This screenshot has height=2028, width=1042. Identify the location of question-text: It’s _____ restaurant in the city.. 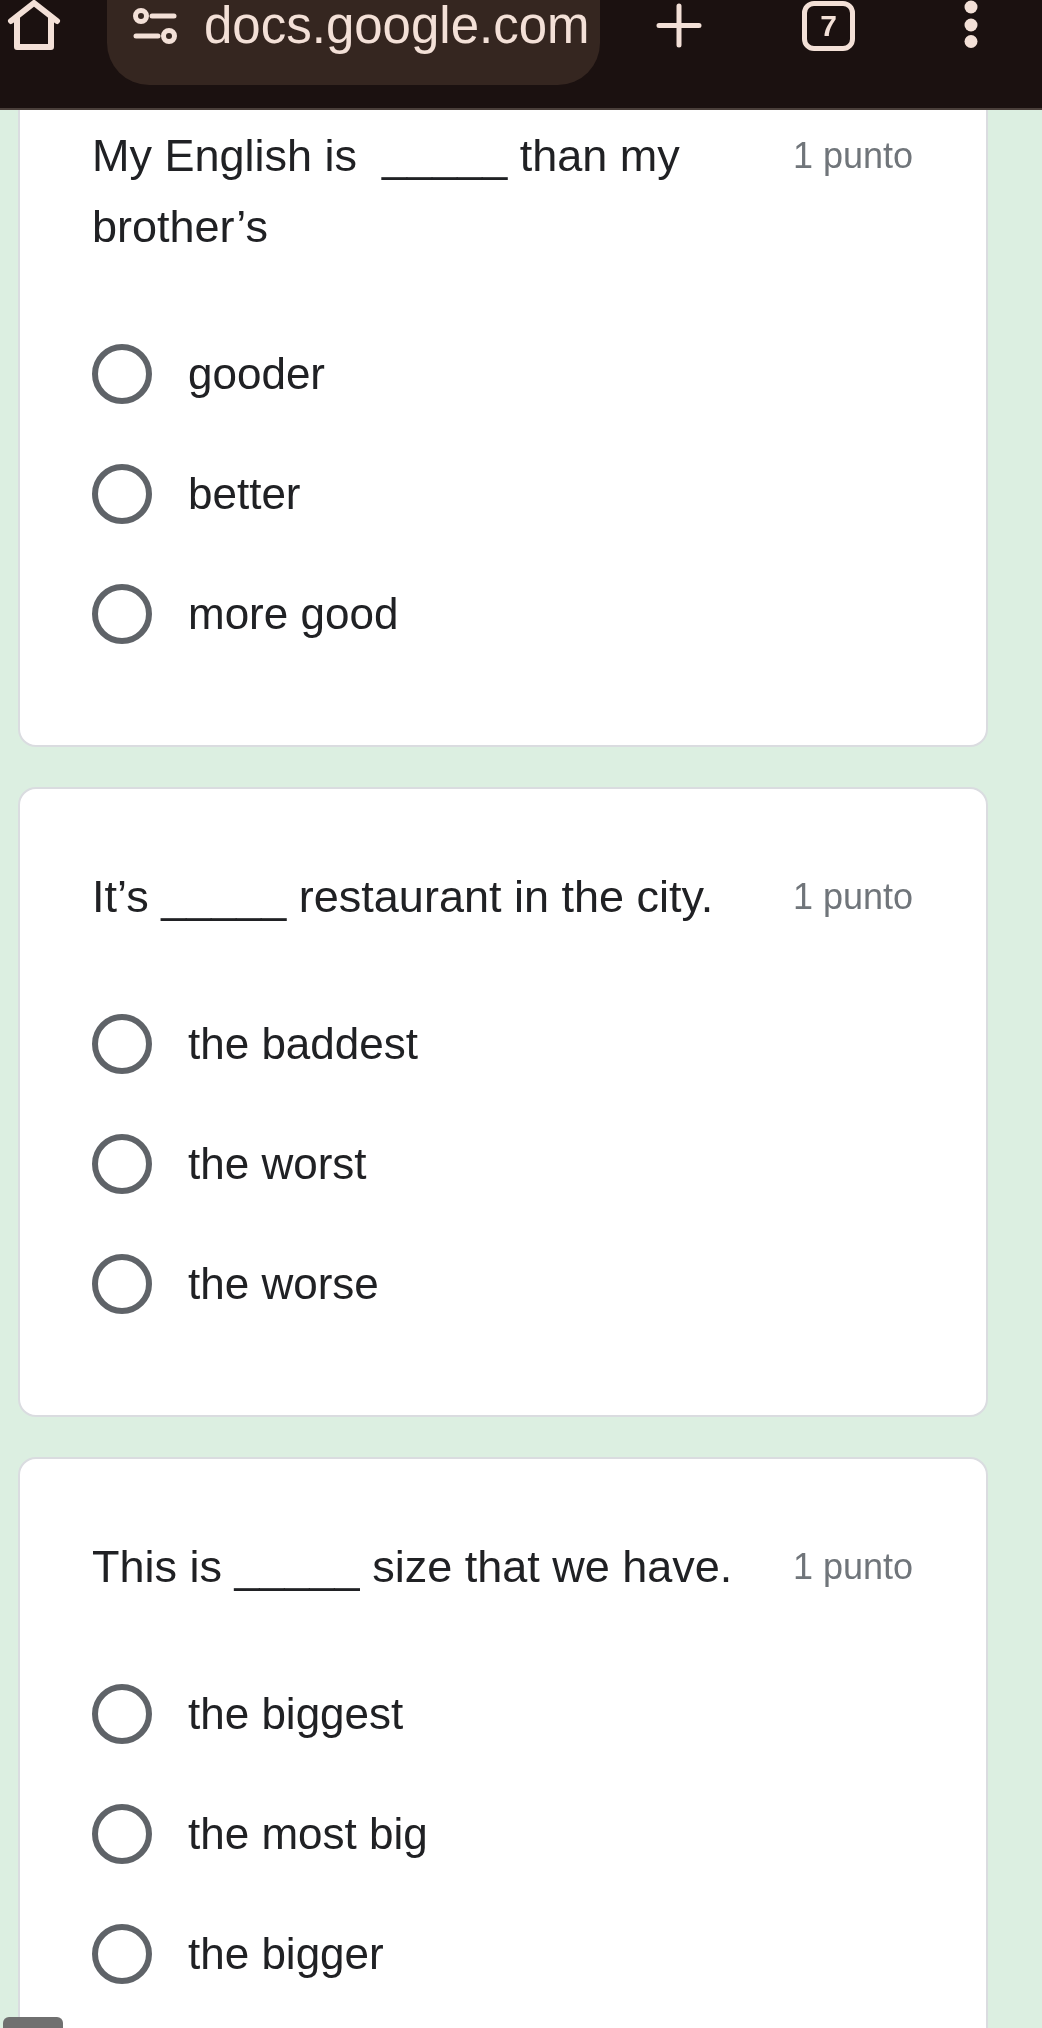
(403, 897).